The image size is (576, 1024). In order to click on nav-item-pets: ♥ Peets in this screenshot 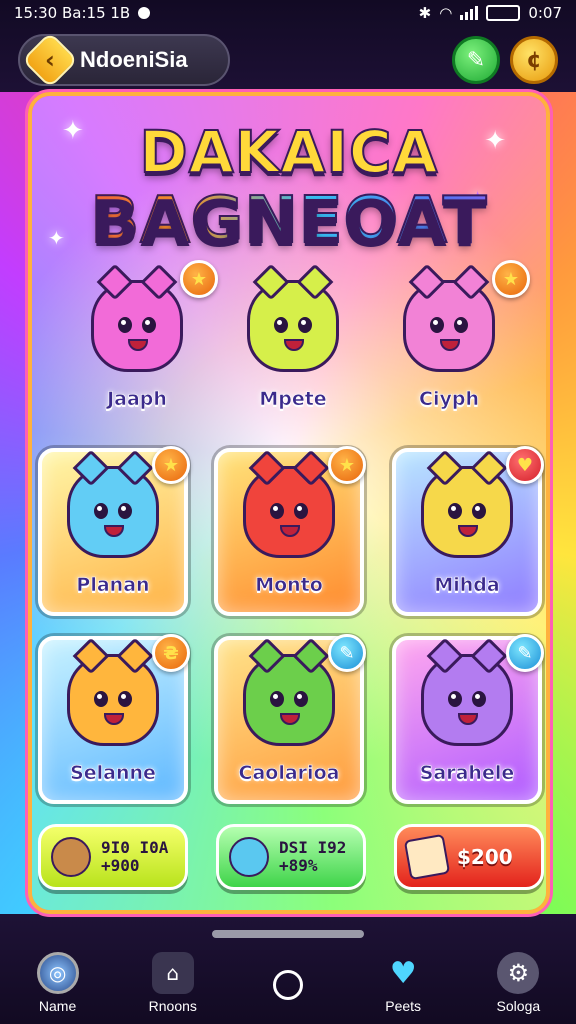, I will do `click(403, 983)`.